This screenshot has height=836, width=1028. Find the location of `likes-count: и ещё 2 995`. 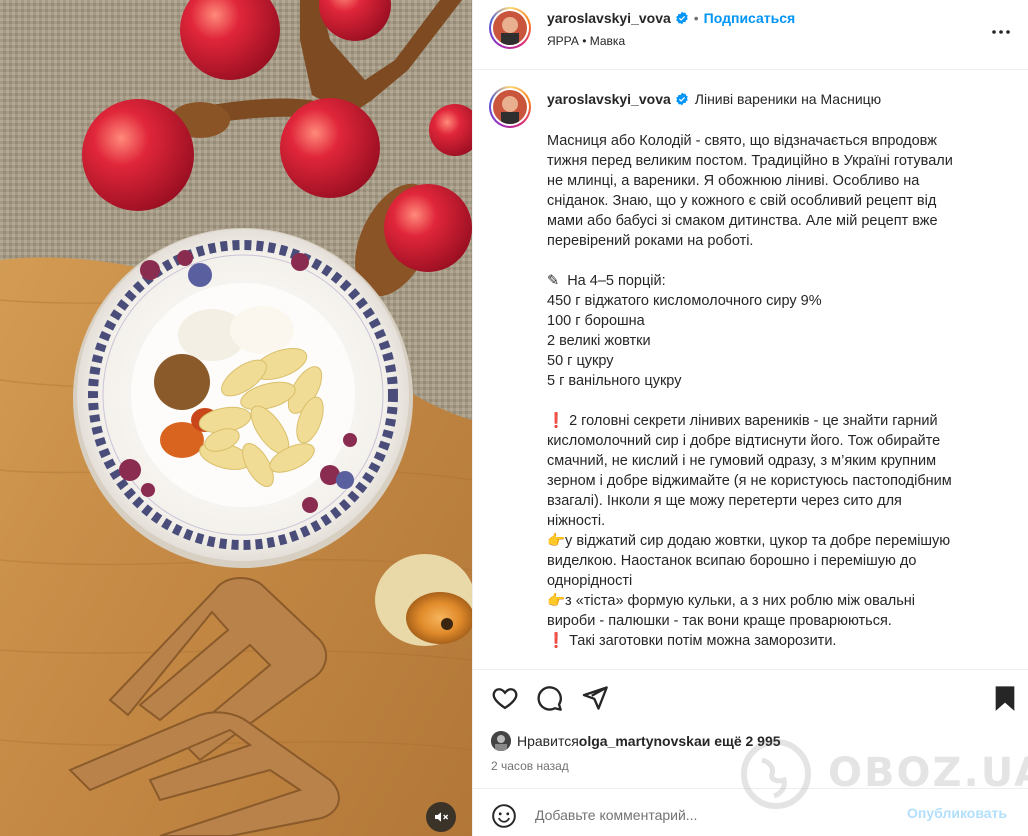

likes-count: и ещё 2 995 is located at coordinates (741, 741).